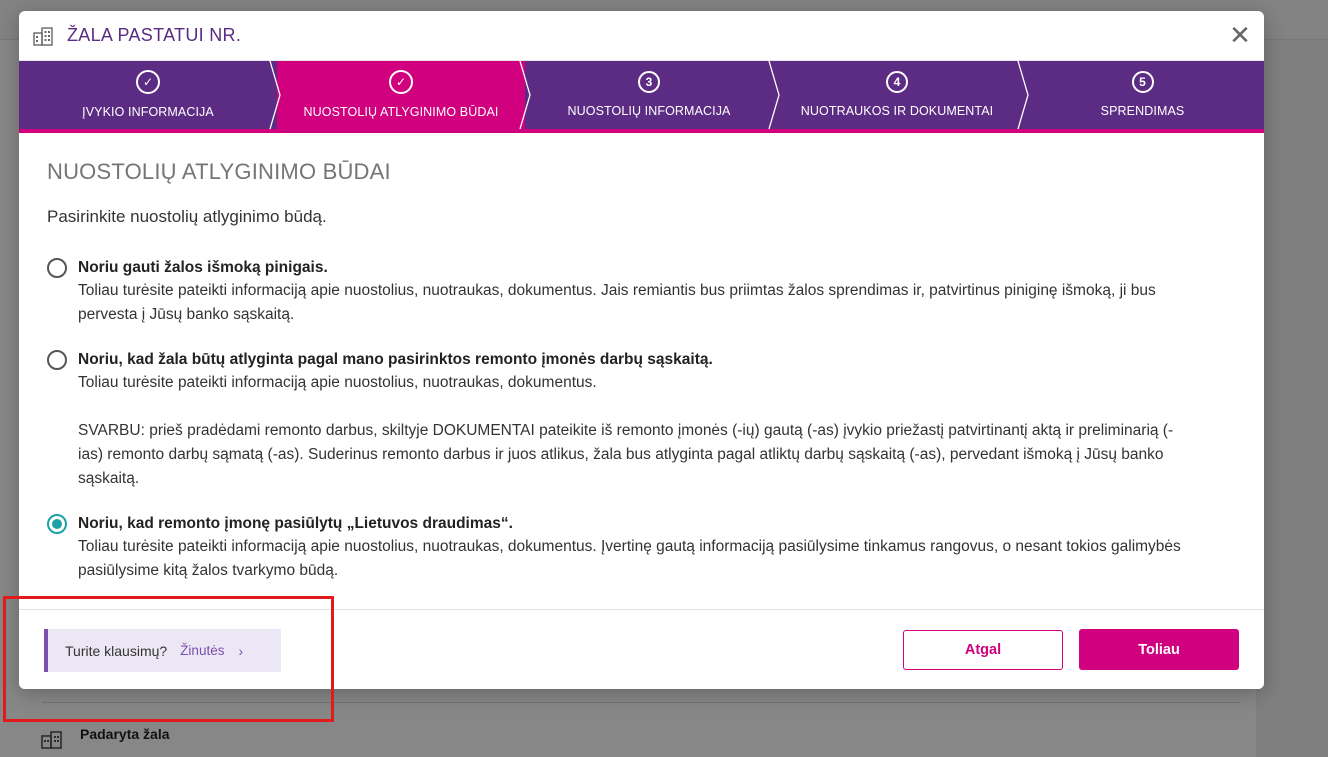  Describe the element at coordinates (168, 659) in the screenshot. I see `annotation-highlight-box` at that location.